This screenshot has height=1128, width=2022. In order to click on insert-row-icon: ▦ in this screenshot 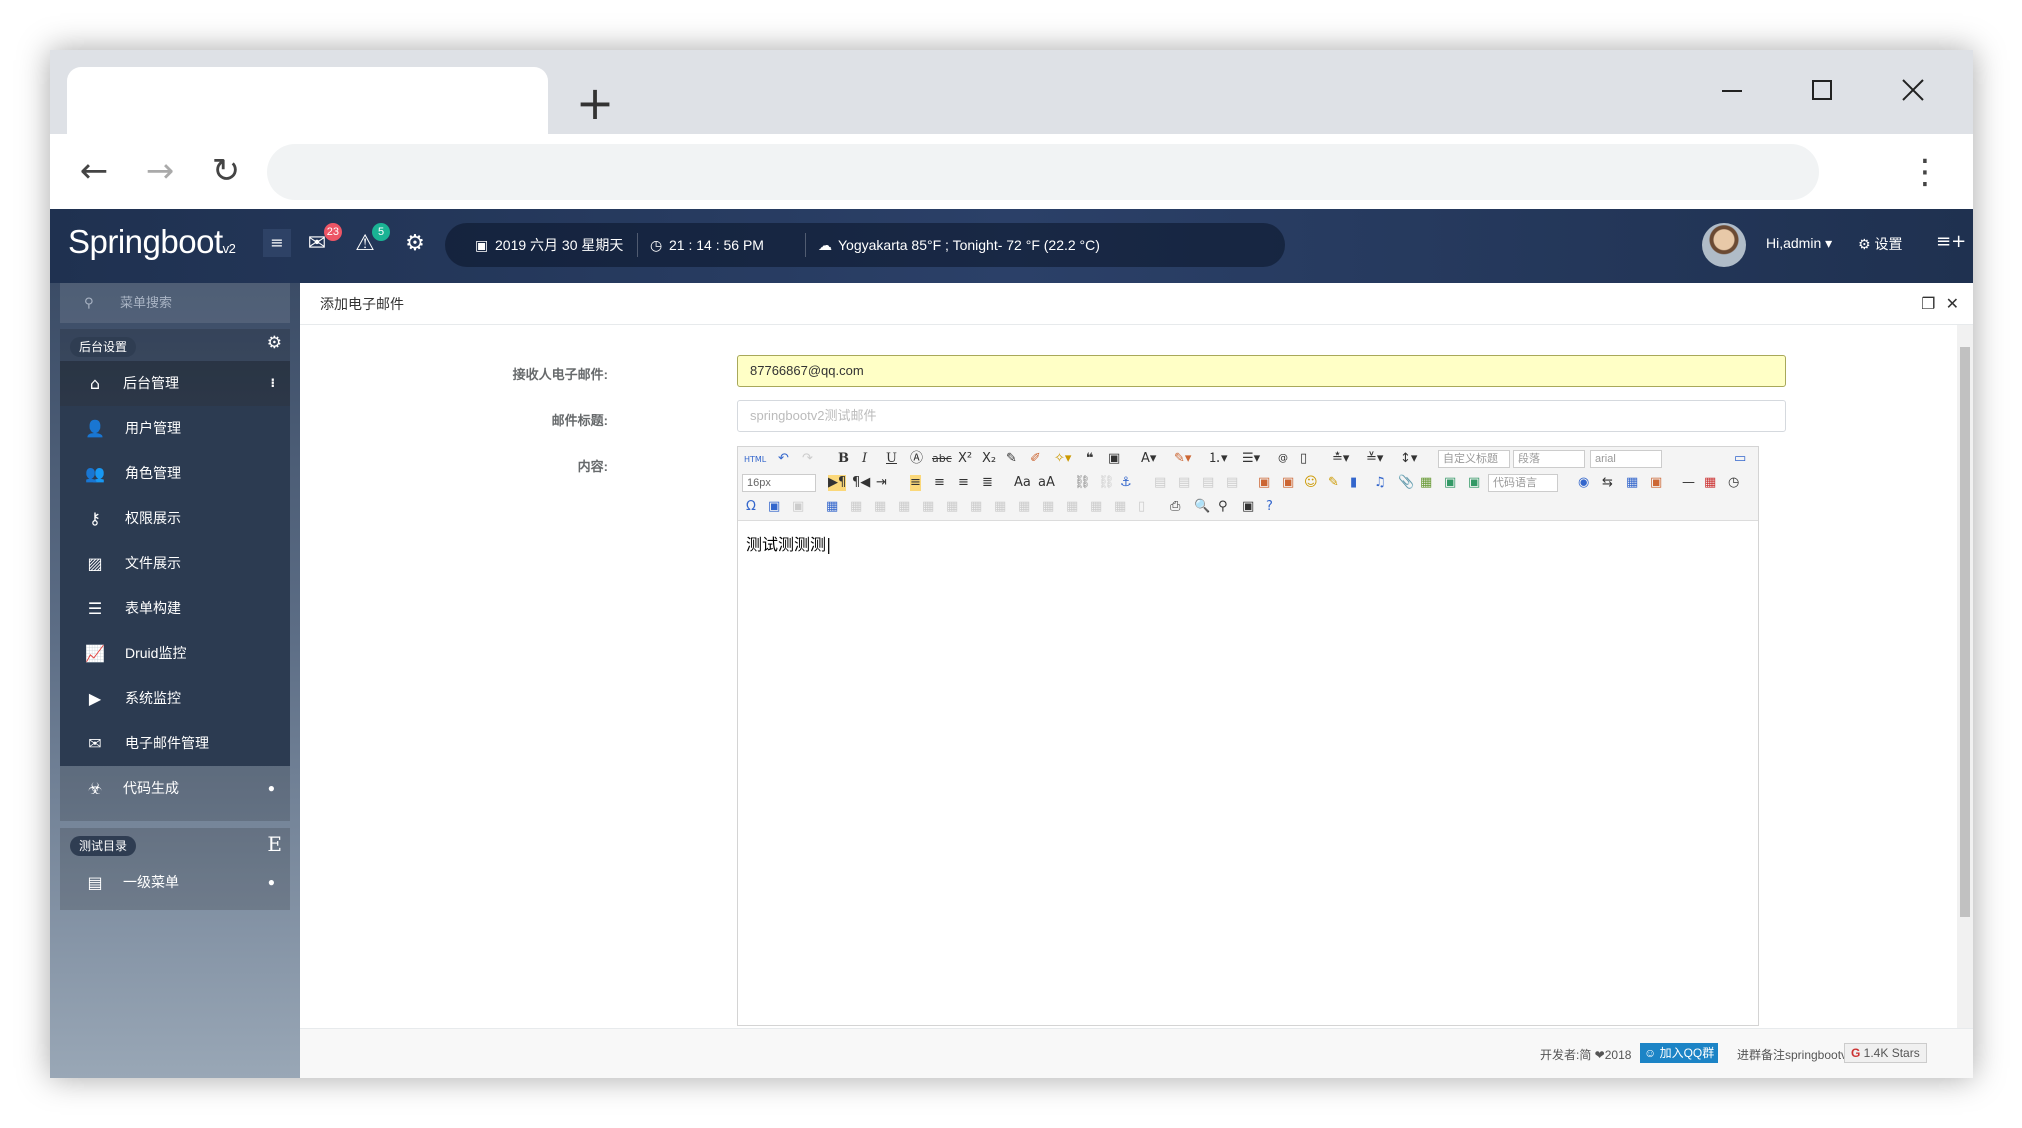, I will do `click(904, 507)`.